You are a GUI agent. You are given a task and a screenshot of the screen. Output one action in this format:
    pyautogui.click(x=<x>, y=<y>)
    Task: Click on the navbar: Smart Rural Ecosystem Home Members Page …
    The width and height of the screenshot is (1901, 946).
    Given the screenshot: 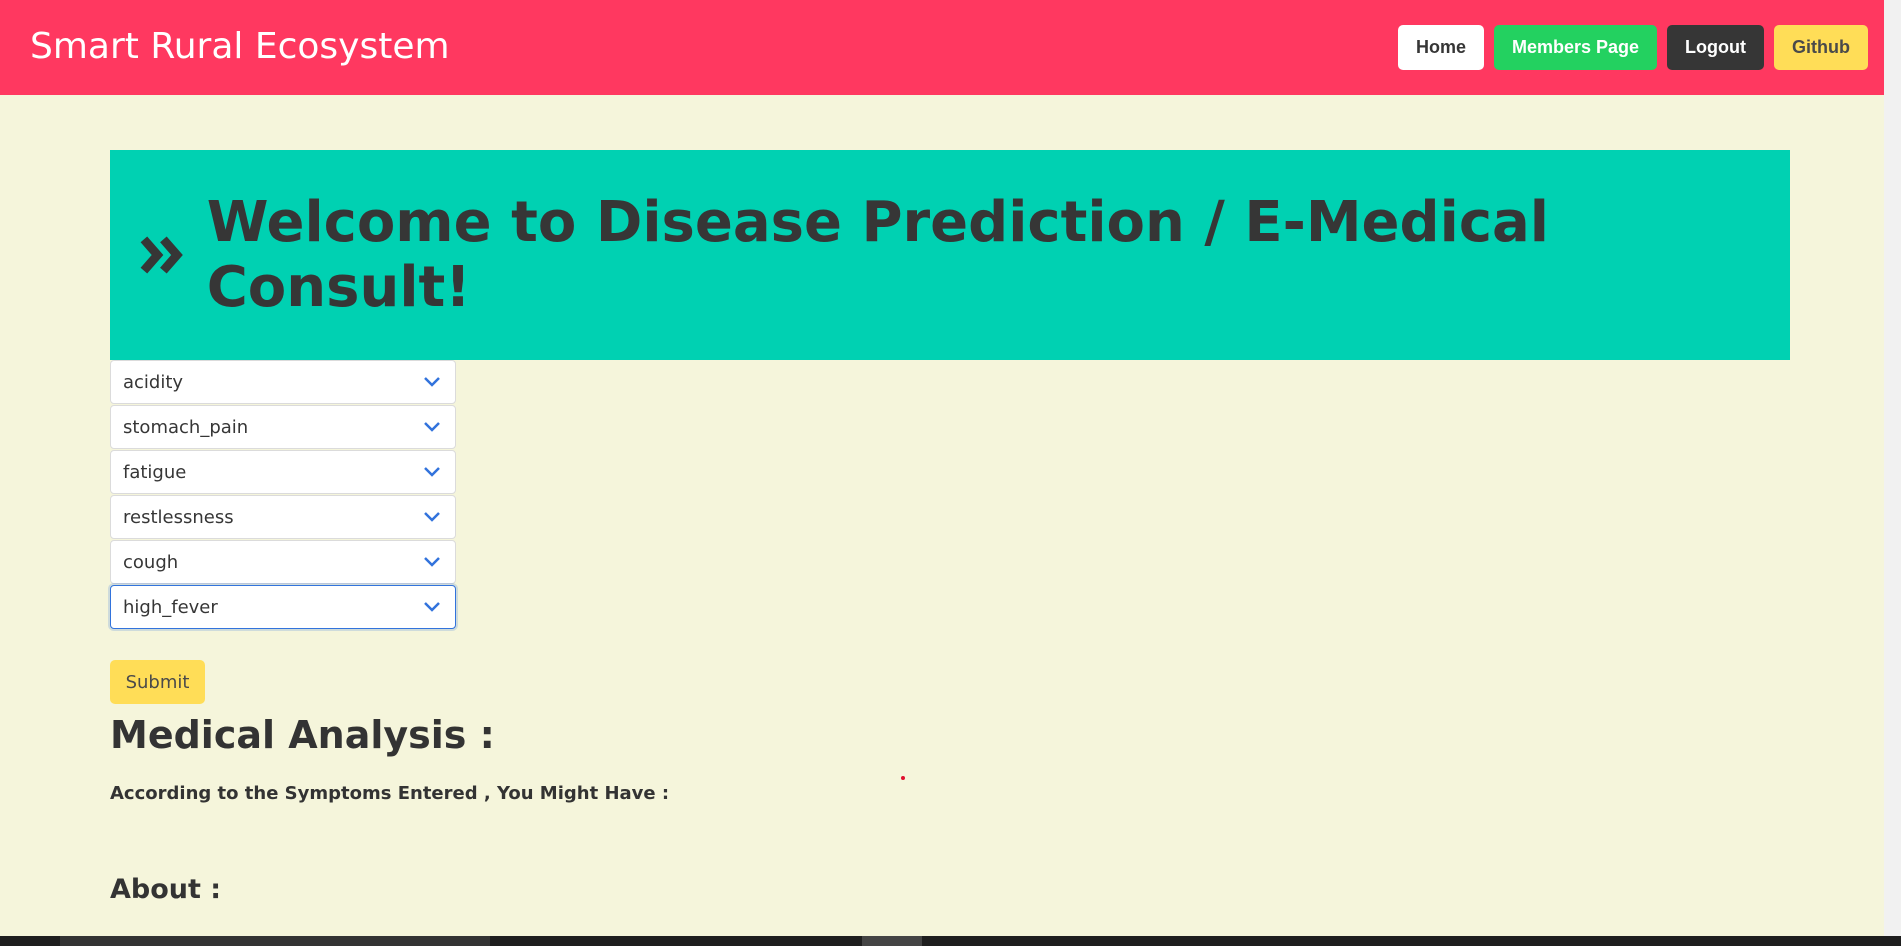 What is the action you would take?
    pyautogui.click(x=942, y=47)
    